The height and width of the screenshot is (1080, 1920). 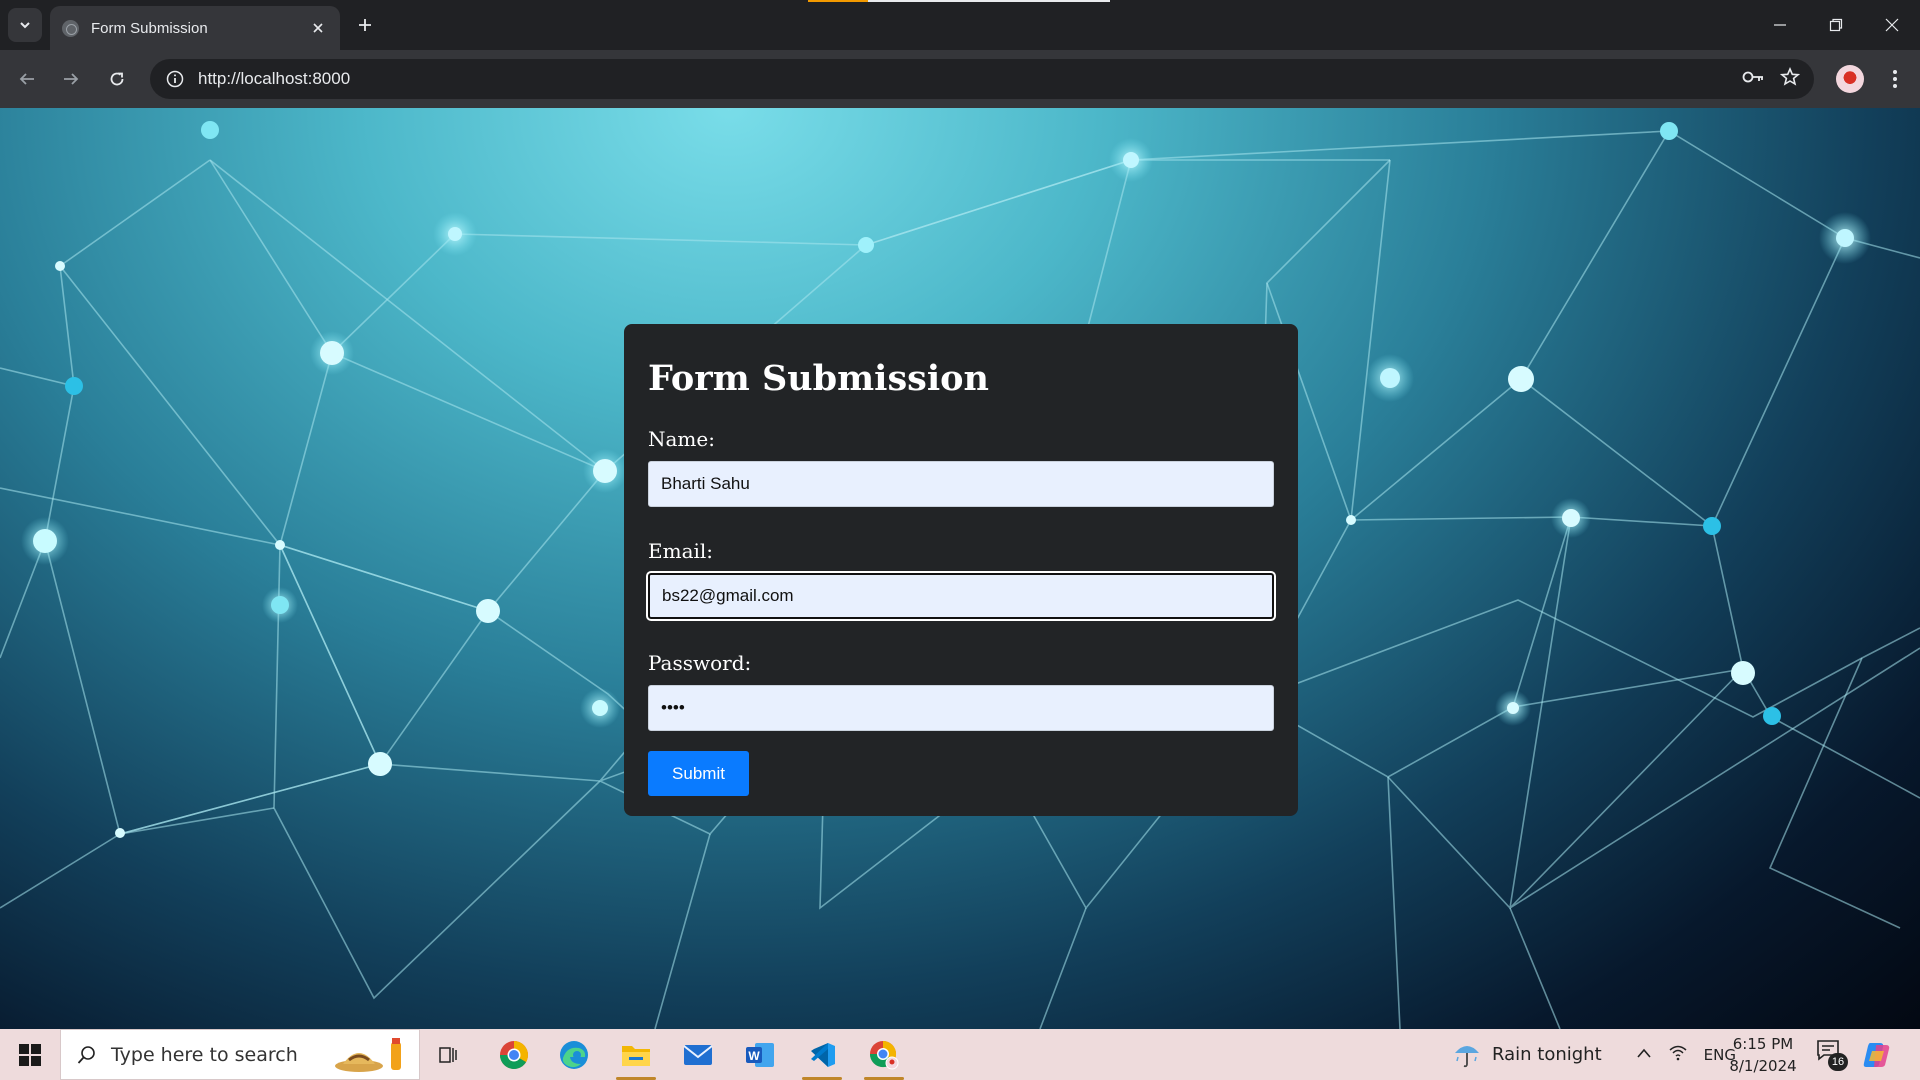 I want to click on file-explorer-taskbar-button, so click(x=636, y=1054).